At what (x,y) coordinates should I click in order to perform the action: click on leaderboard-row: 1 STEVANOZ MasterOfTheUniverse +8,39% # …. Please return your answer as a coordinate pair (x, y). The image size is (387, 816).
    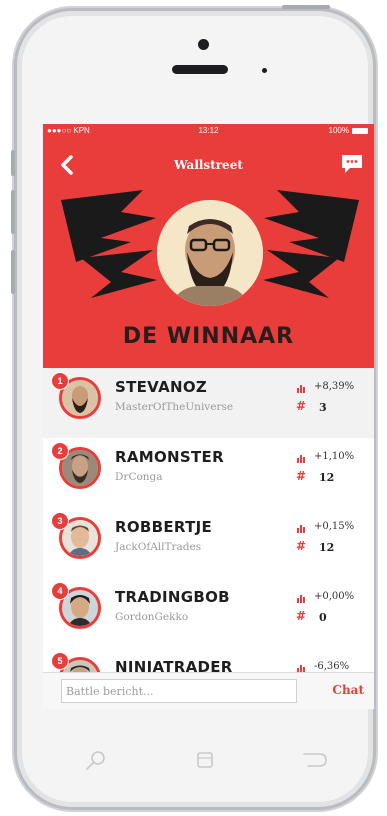
    Looking at the image, I should click on (208, 403).